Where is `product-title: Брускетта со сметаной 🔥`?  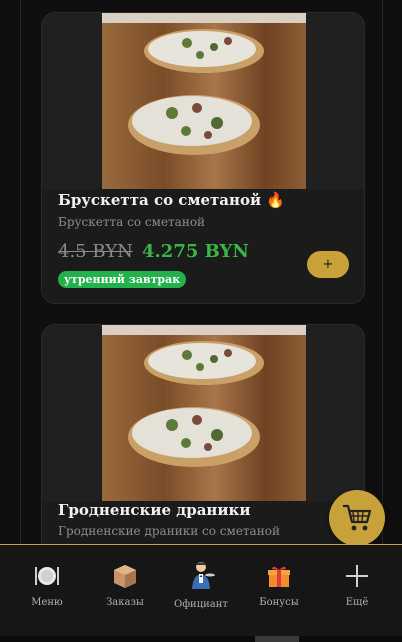 product-title: Брускетта со сметаной 🔥 is located at coordinates (172, 200).